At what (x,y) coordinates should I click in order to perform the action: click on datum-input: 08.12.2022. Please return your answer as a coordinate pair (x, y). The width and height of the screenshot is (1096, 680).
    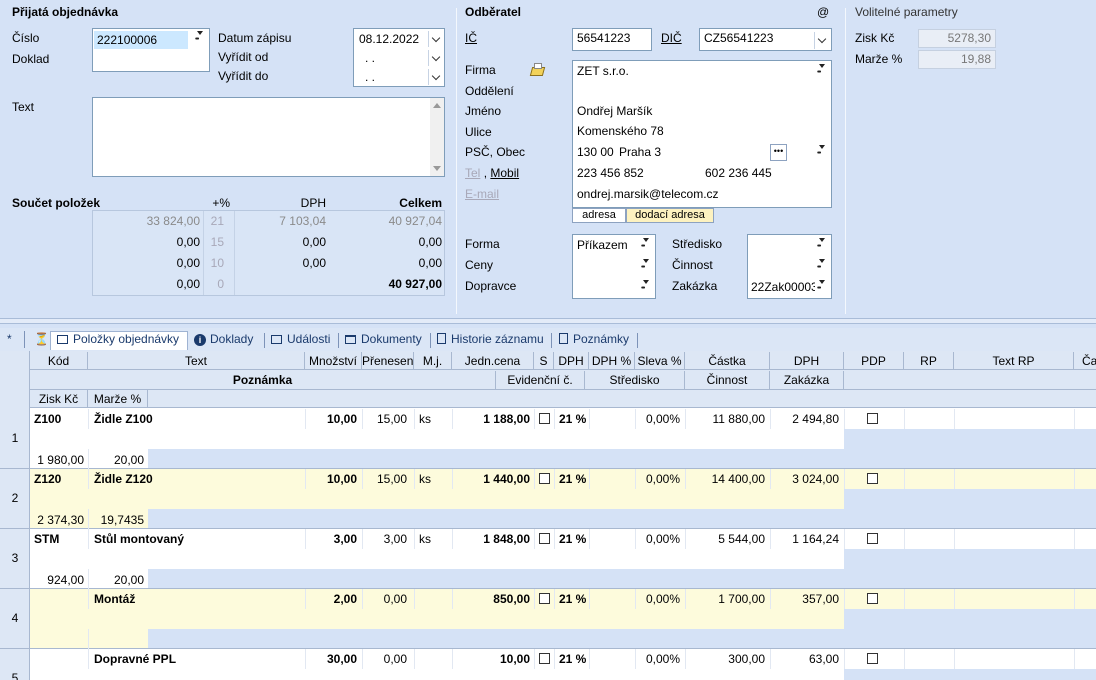
    Looking at the image, I should click on (389, 39).